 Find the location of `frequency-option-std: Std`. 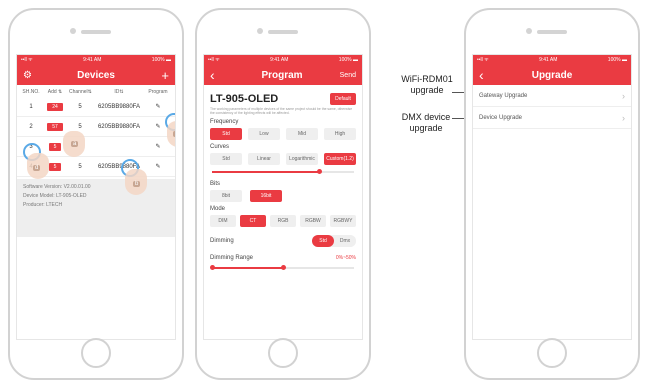

frequency-option-std: Std is located at coordinates (226, 134).